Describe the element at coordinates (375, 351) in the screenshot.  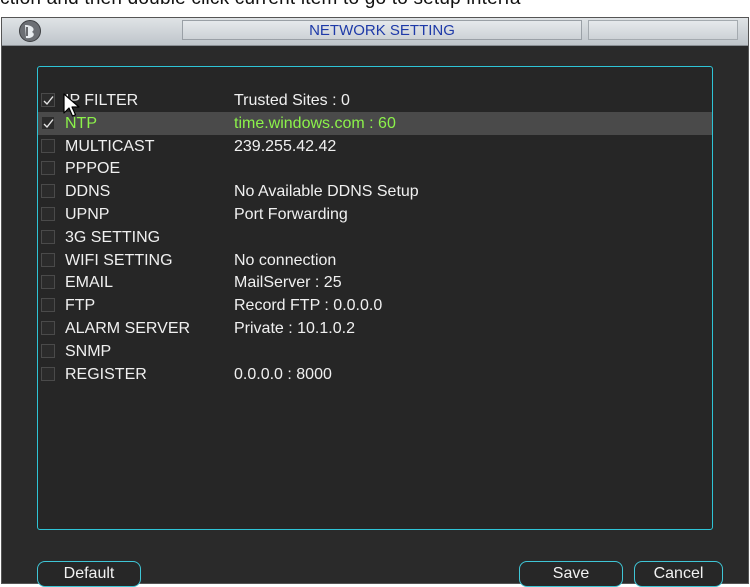
I see `list-item: SNMP` at that location.